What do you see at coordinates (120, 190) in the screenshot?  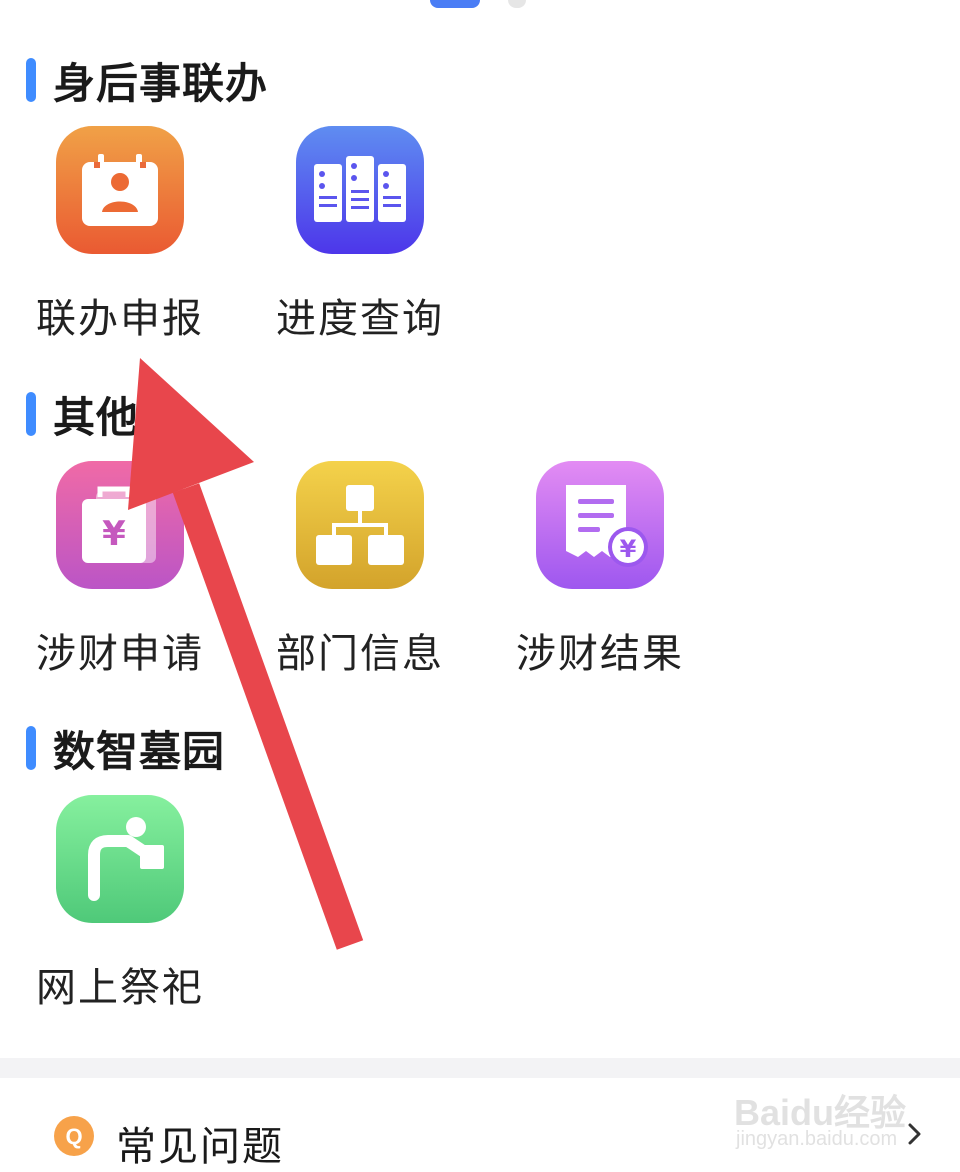 I see `person-card-icon` at bounding box center [120, 190].